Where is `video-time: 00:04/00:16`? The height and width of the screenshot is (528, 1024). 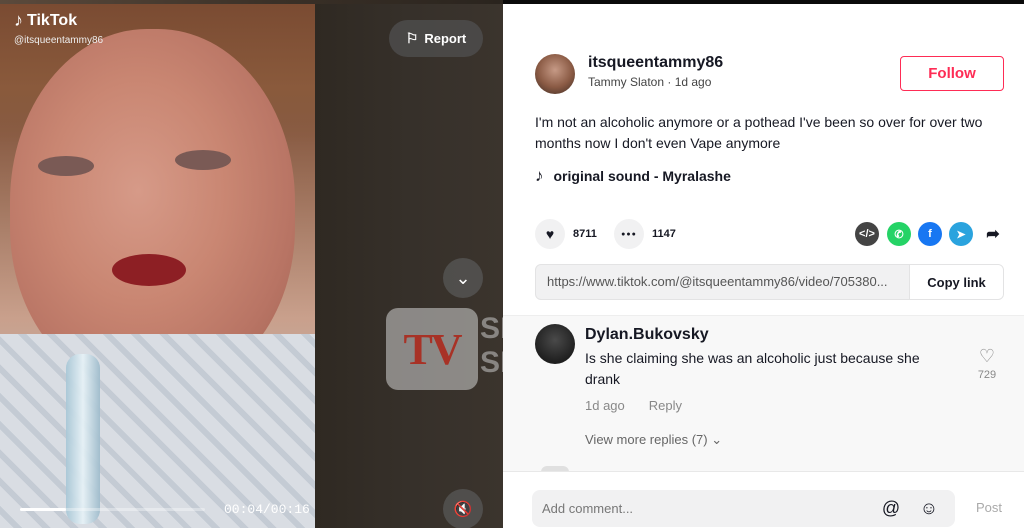
video-time: 00:04/00:16 is located at coordinates (267, 509).